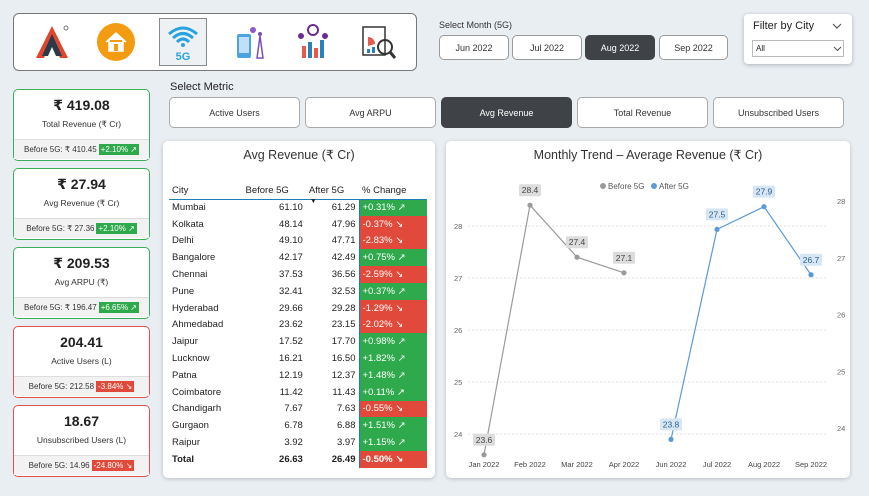  I want to click on left-tick-label: 28, so click(458, 226).